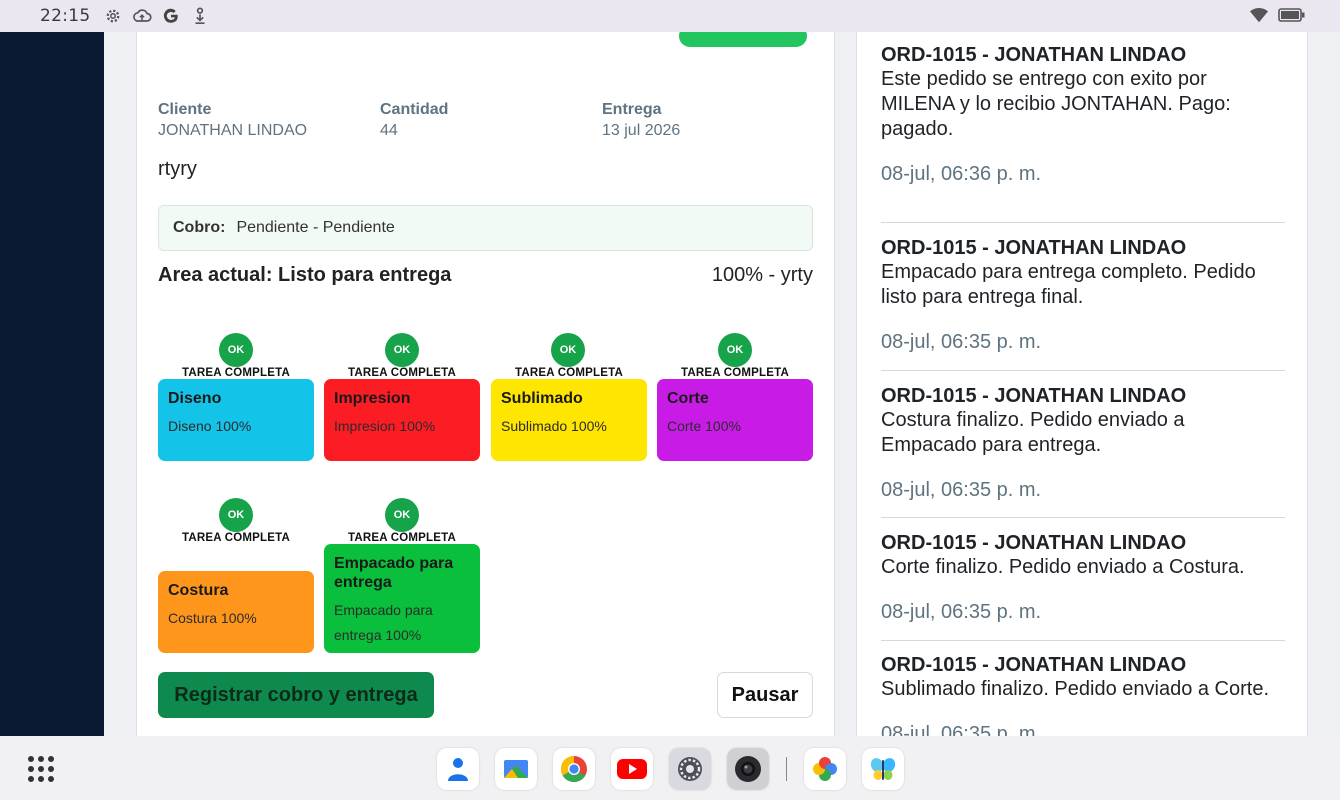  Describe the element at coordinates (414, 120) in the screenshot. I see `field-cantidad: Cantidad 44` at that location.